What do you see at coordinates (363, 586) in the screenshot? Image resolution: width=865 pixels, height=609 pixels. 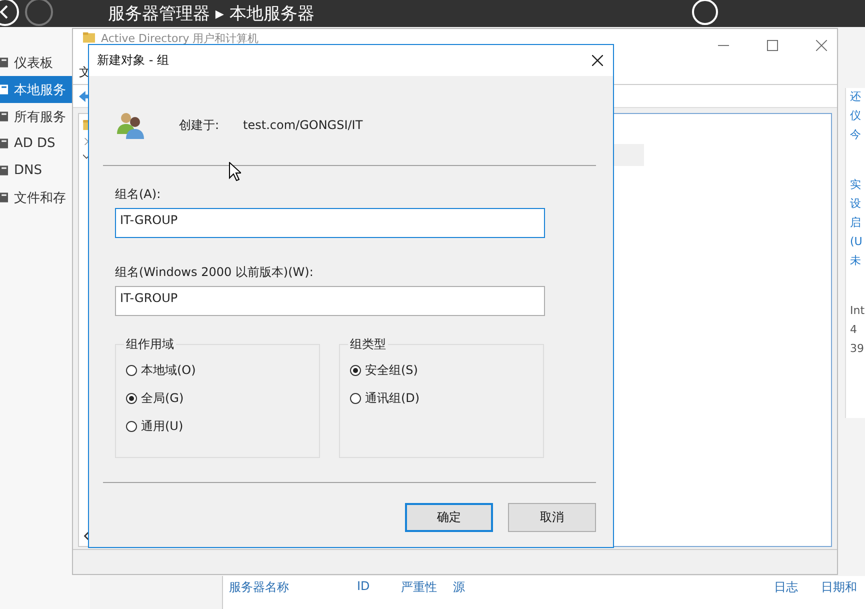 I see `column-header: ID` at bounding box center [363, 586].